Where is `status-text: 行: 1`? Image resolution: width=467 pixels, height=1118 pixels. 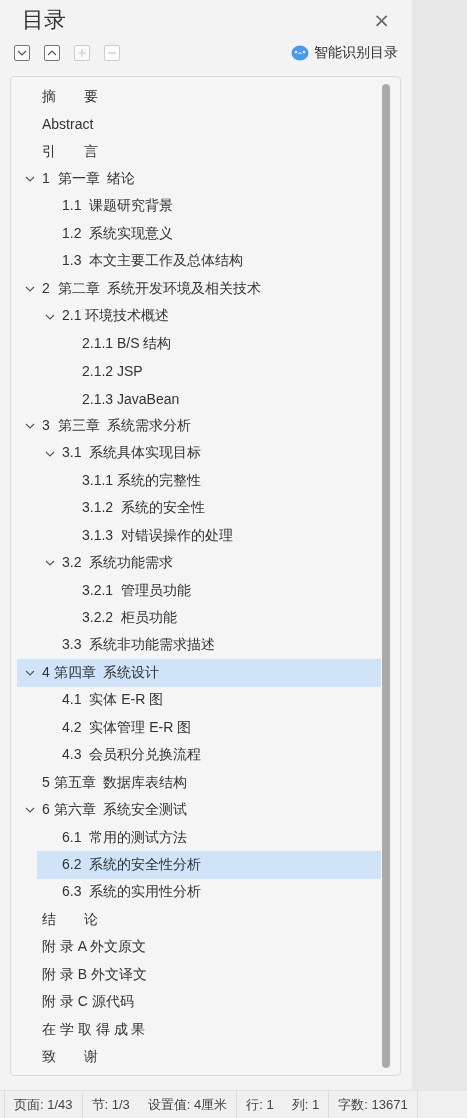 status-text: 行: 1 is located at coordinates (260, 1104).